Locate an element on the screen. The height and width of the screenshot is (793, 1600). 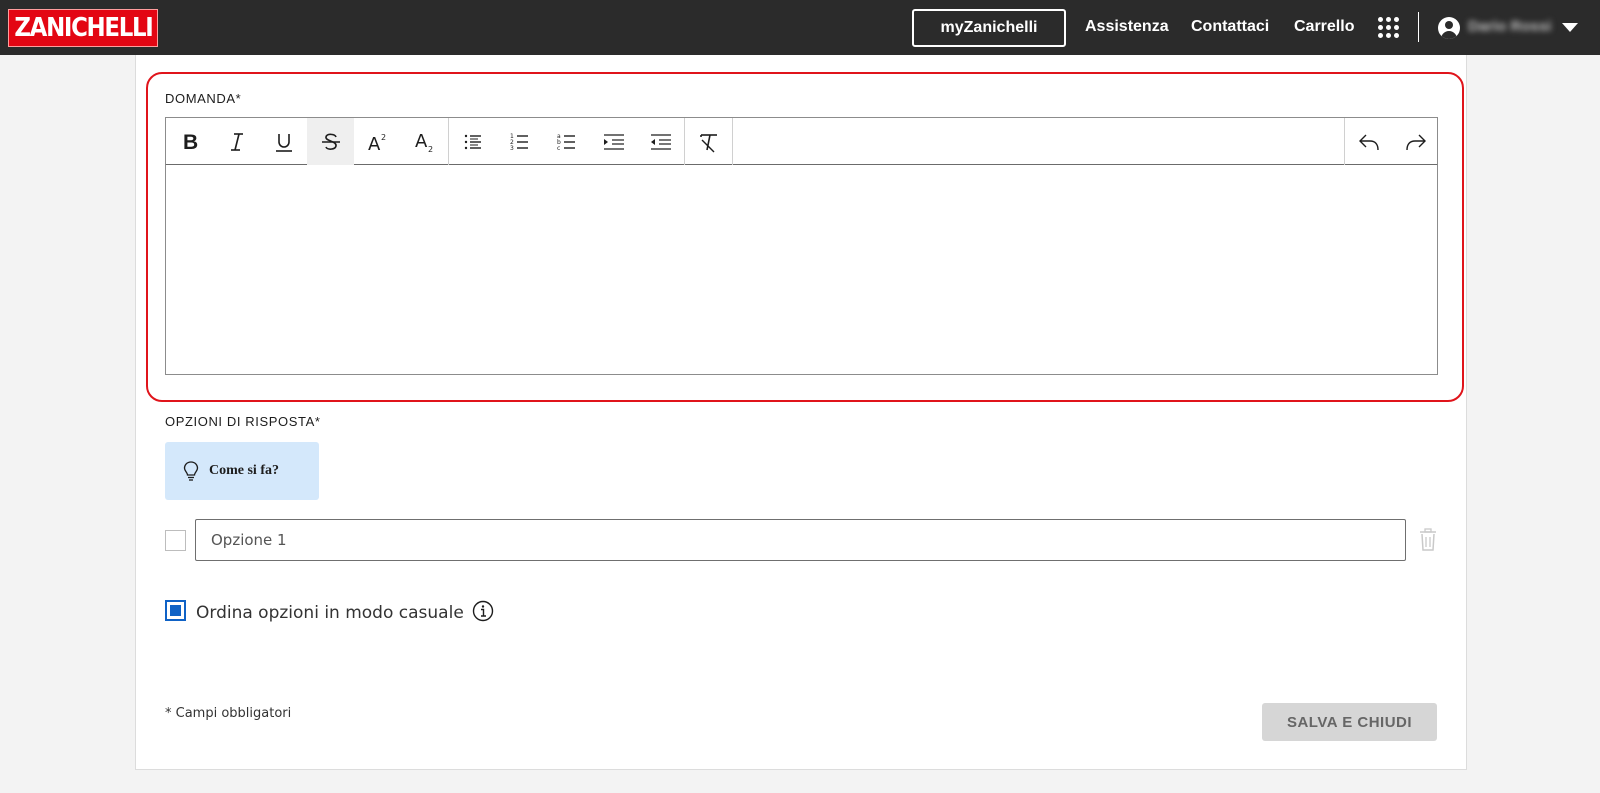
toolbar-separator is located at coordinates (732, 141).